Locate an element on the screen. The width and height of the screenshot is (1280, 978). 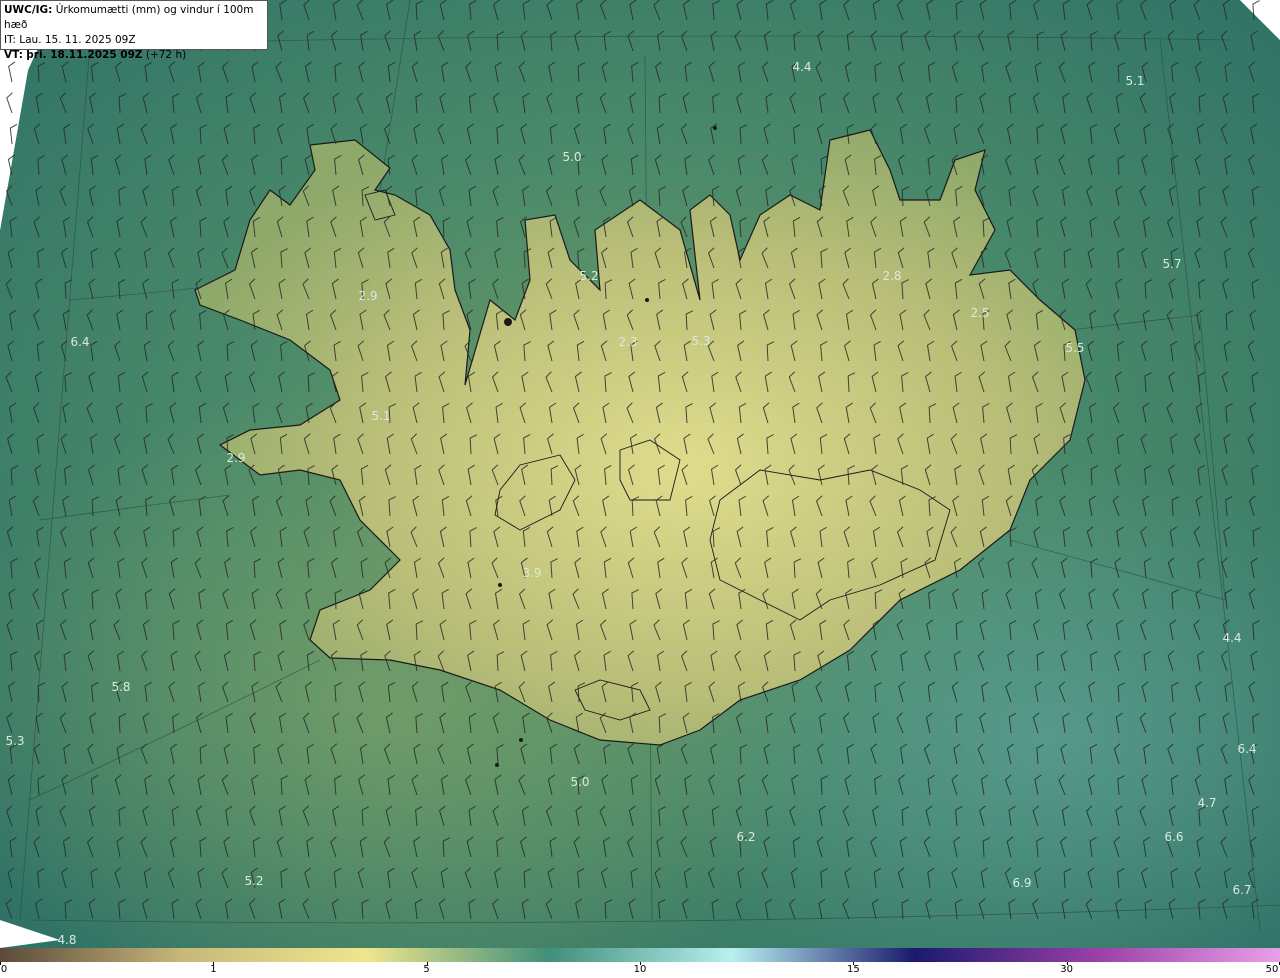
colorbar-tick-label: 10 is located at coordinates (640, 969).